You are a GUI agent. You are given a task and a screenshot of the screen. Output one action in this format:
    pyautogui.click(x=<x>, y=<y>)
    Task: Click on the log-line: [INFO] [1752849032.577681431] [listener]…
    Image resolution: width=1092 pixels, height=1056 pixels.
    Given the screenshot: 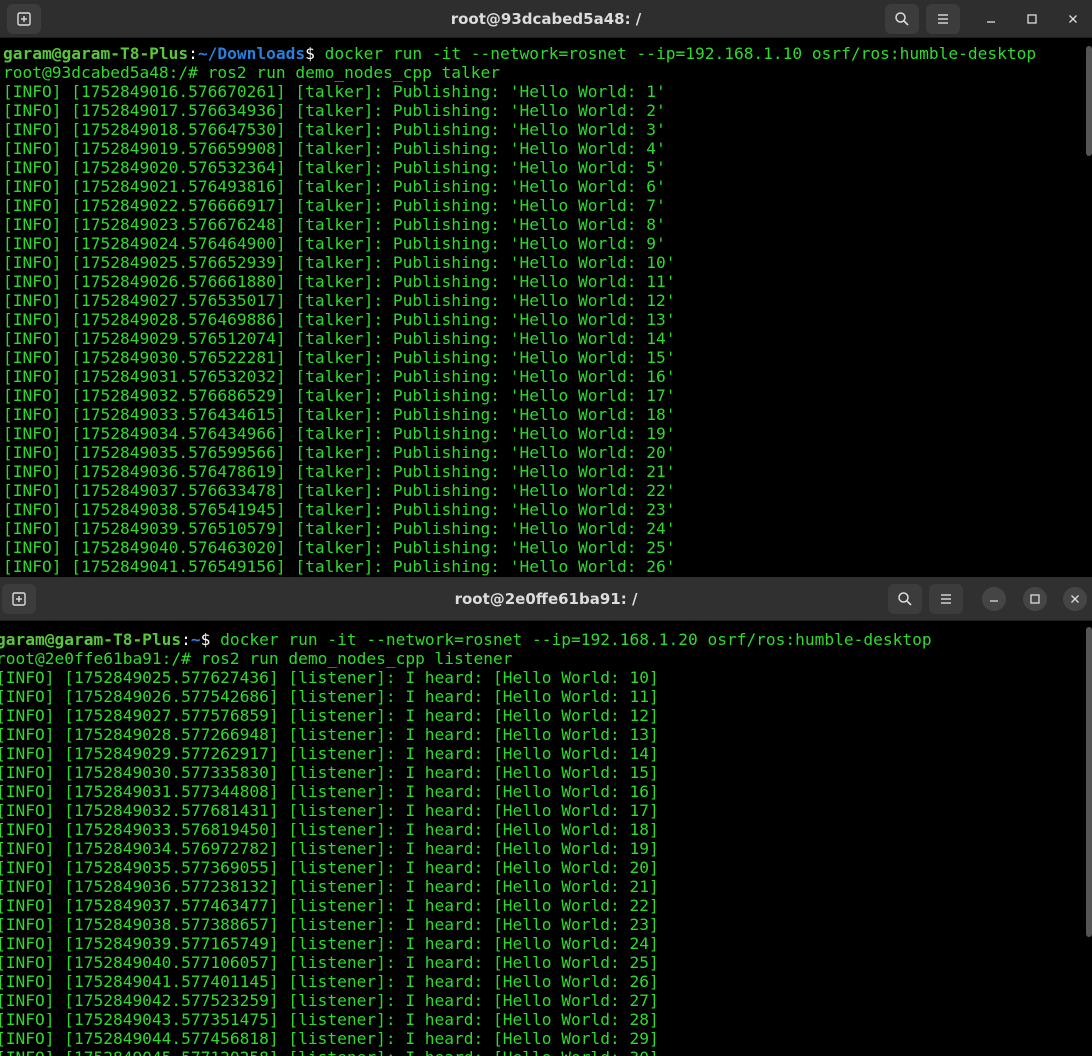 What is the action you would take?
    pyautogui.click(x=329, y=810)
    